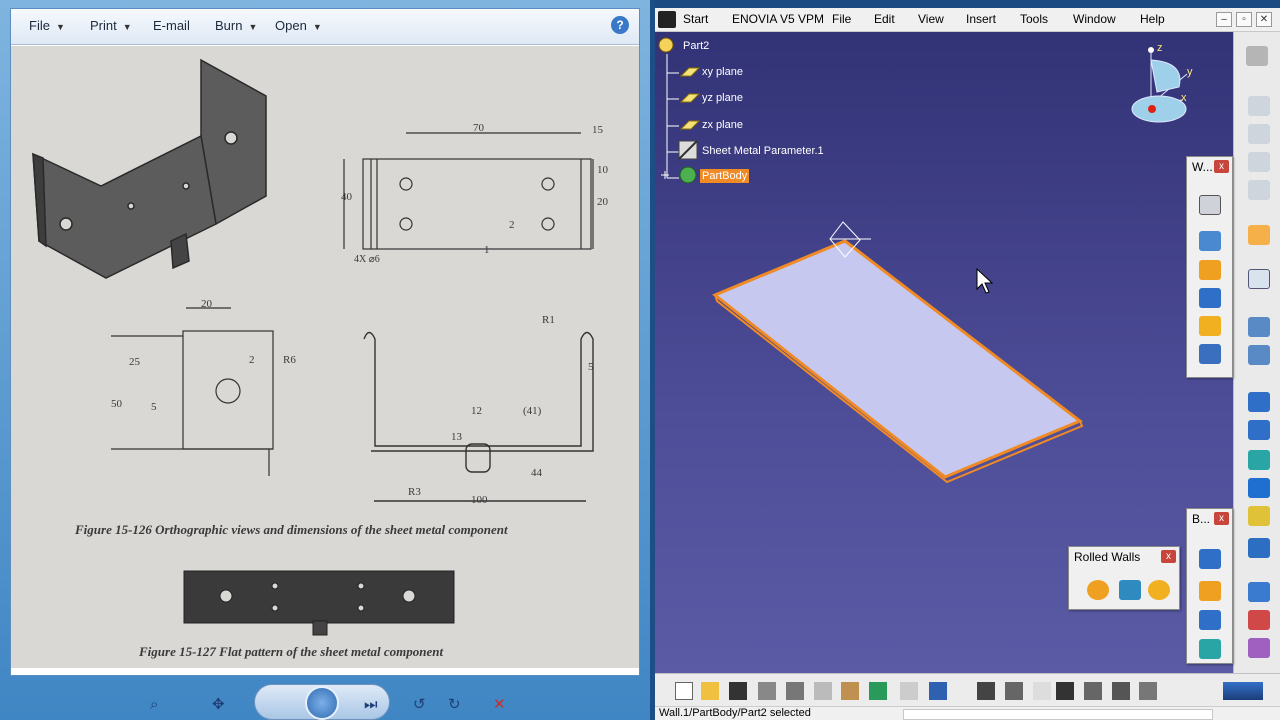  Describe the element at coordinates (454, 705) in the screenshot. I see `rotate-cw-button: ↻` at that location.